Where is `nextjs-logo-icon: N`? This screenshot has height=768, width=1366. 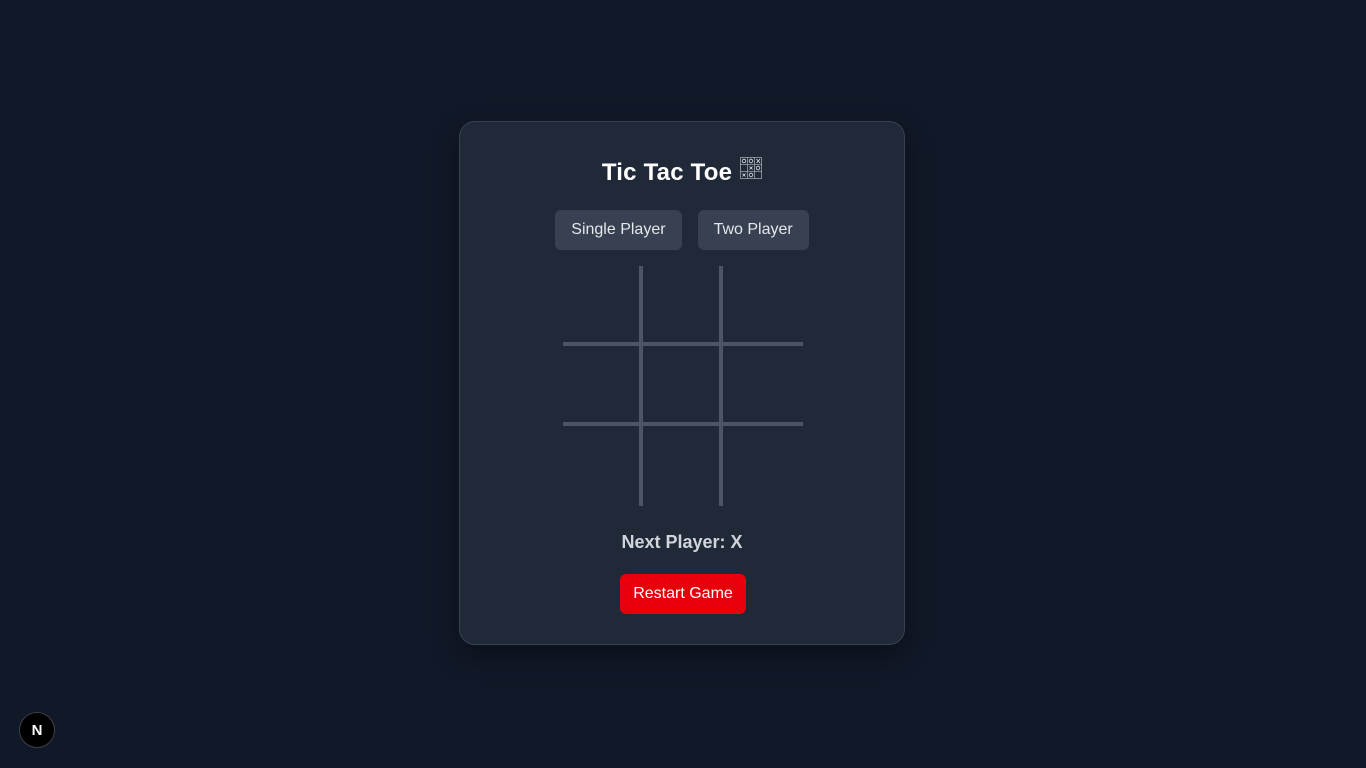 nextjs-logo-icon: N is located at coordinates (37, 730).